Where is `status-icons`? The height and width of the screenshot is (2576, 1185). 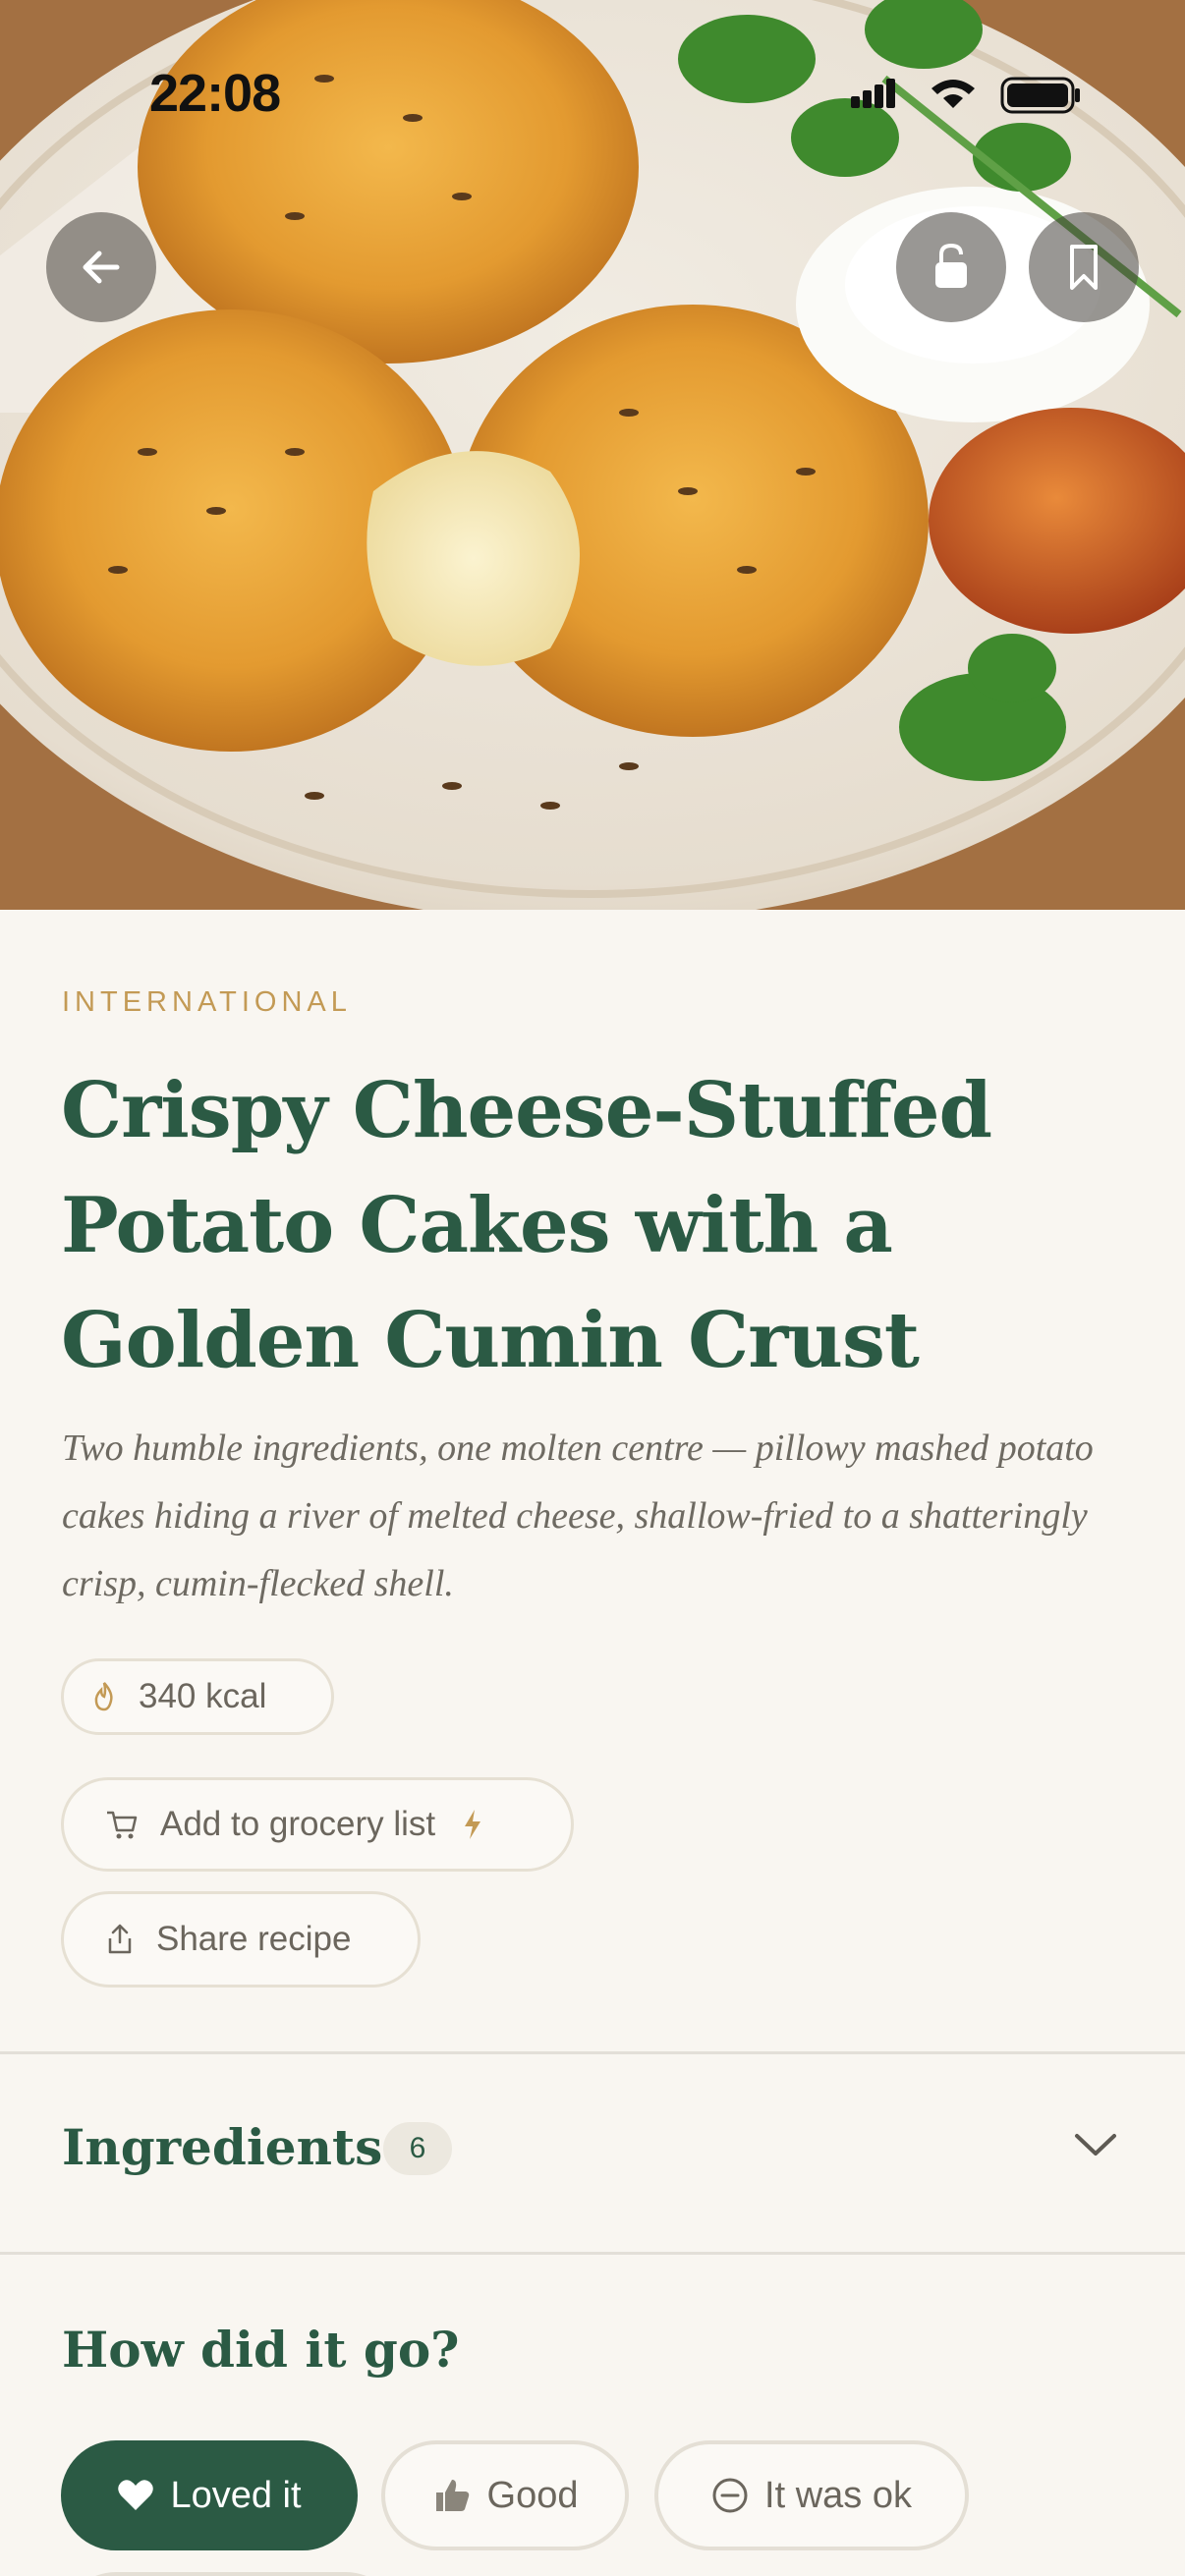
status-icons is located at coordinates (968, 95).